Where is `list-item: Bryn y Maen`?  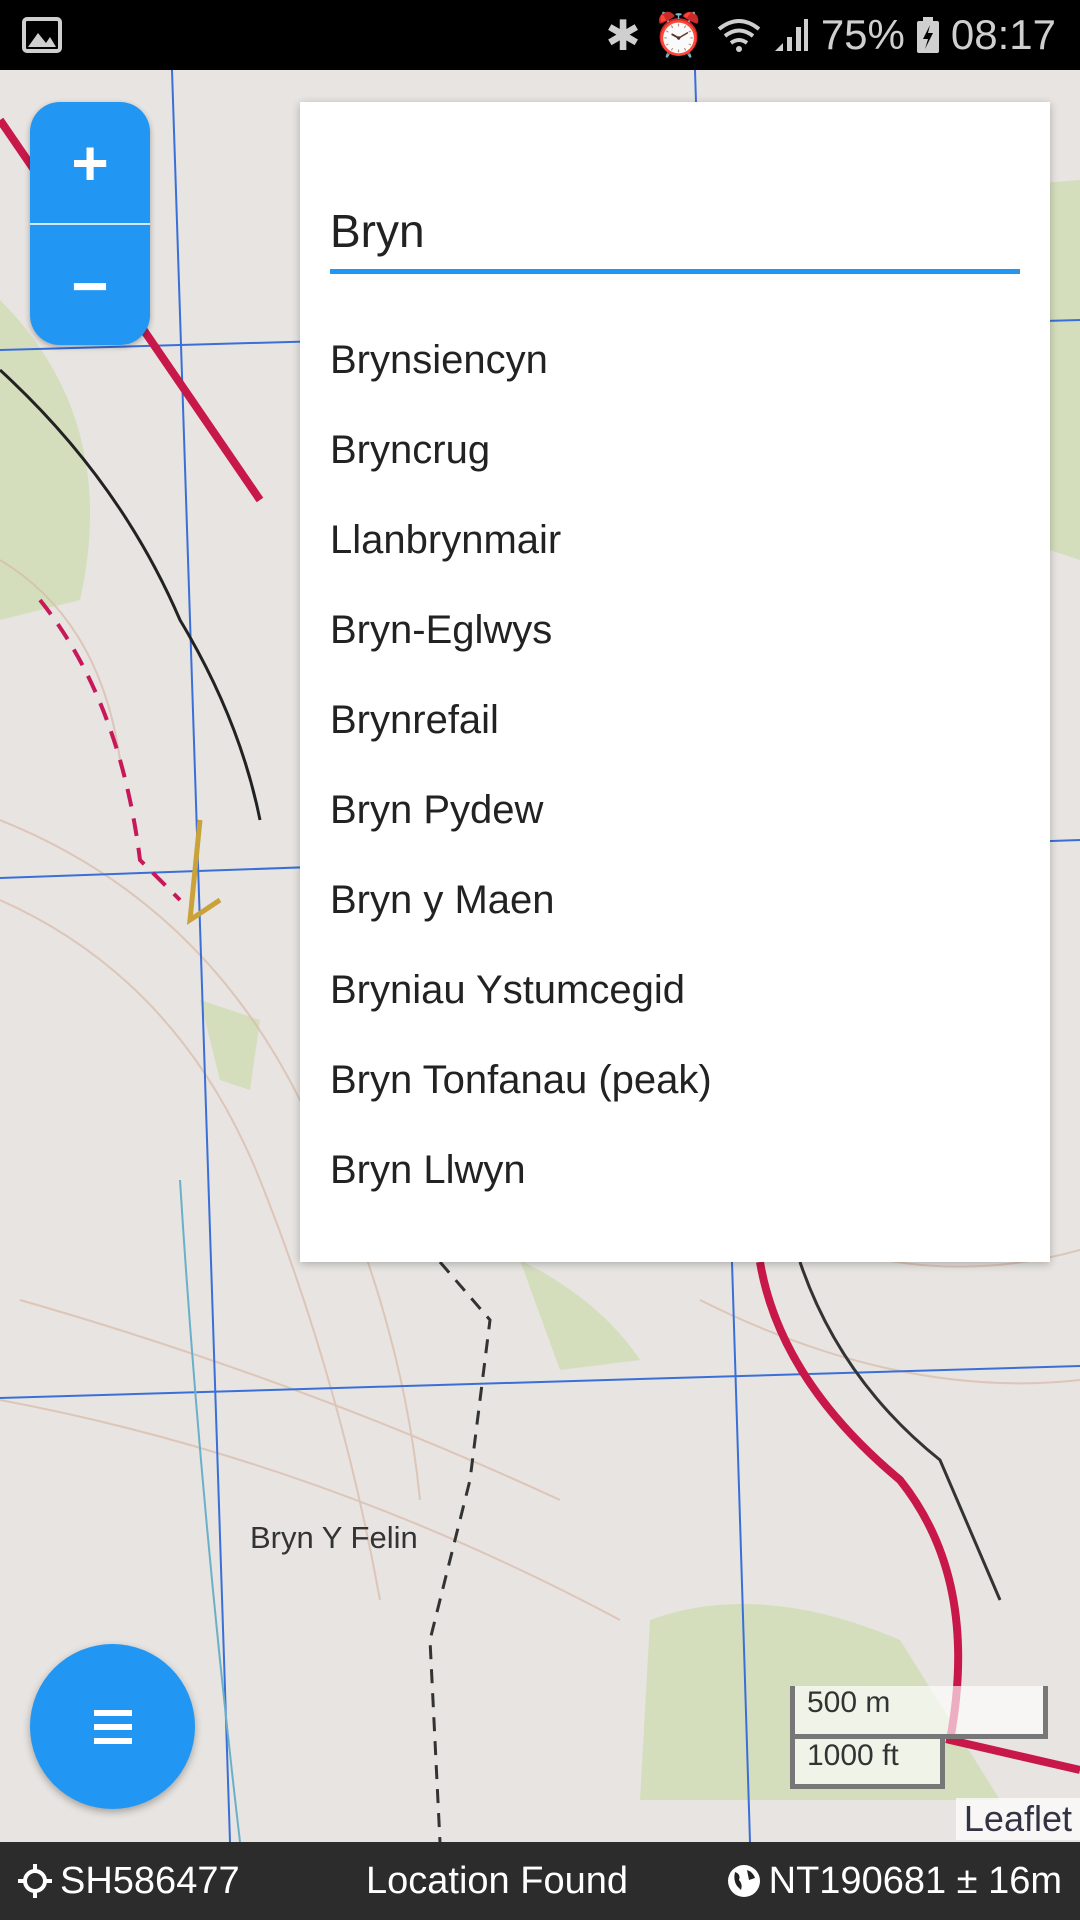
list-item: Bryn y Maen is located at coordinates (675, 900).